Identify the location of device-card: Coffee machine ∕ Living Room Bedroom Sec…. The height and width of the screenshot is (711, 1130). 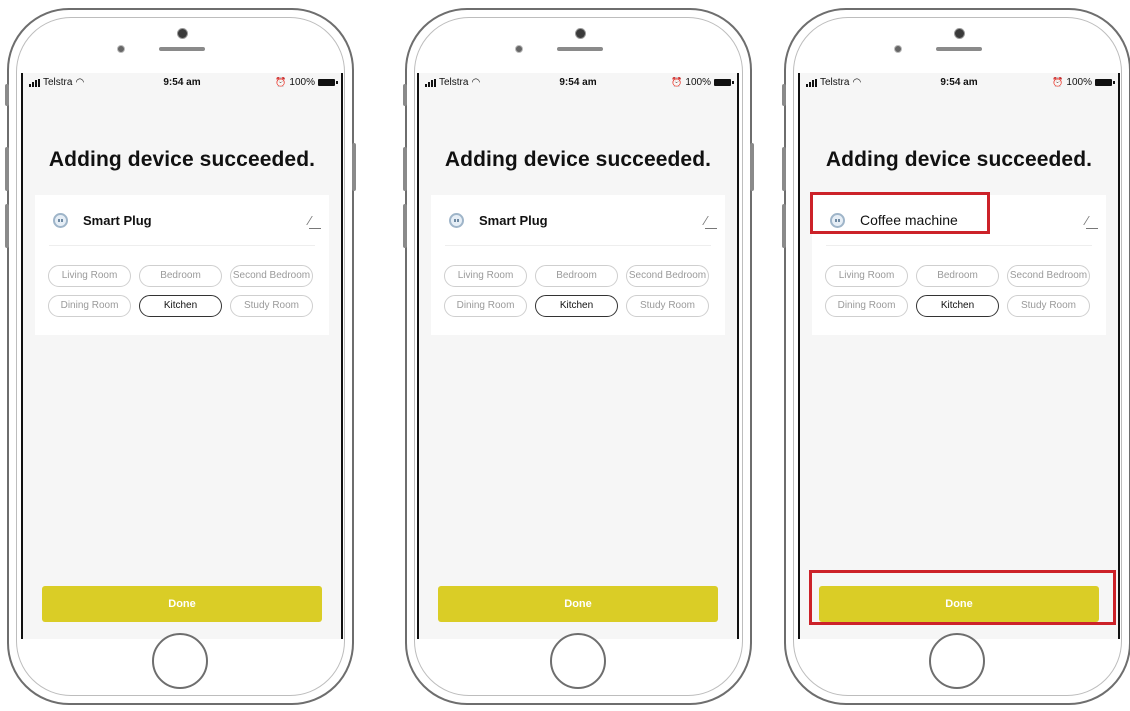
(959, 265).